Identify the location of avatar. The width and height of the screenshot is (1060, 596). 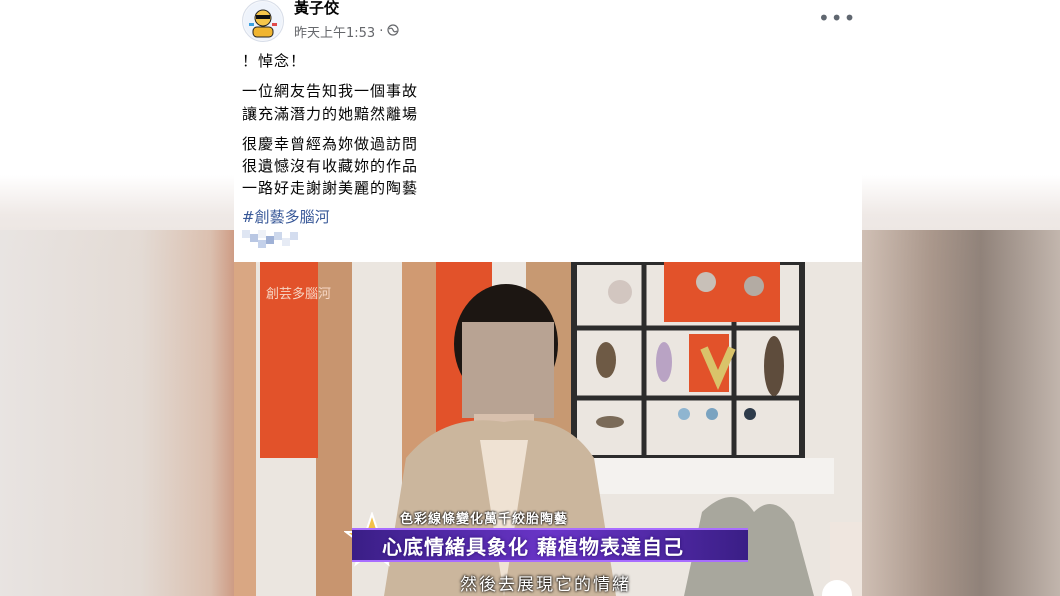
(263, 21).